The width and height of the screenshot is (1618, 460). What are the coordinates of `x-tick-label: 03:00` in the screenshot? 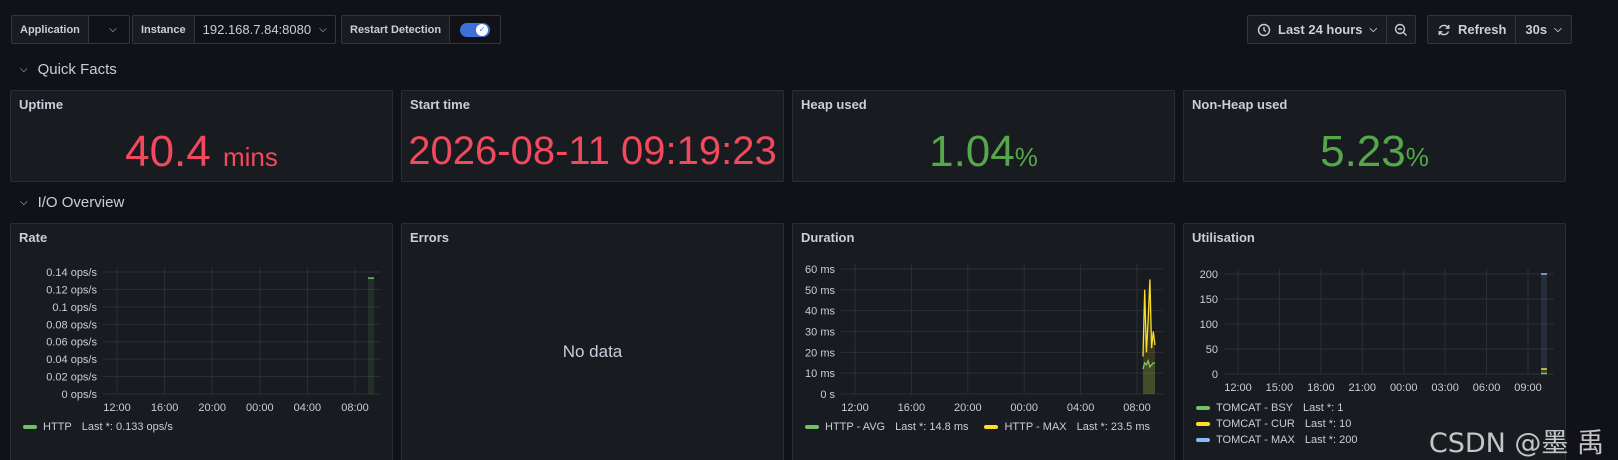 It's located at (1445, 388).